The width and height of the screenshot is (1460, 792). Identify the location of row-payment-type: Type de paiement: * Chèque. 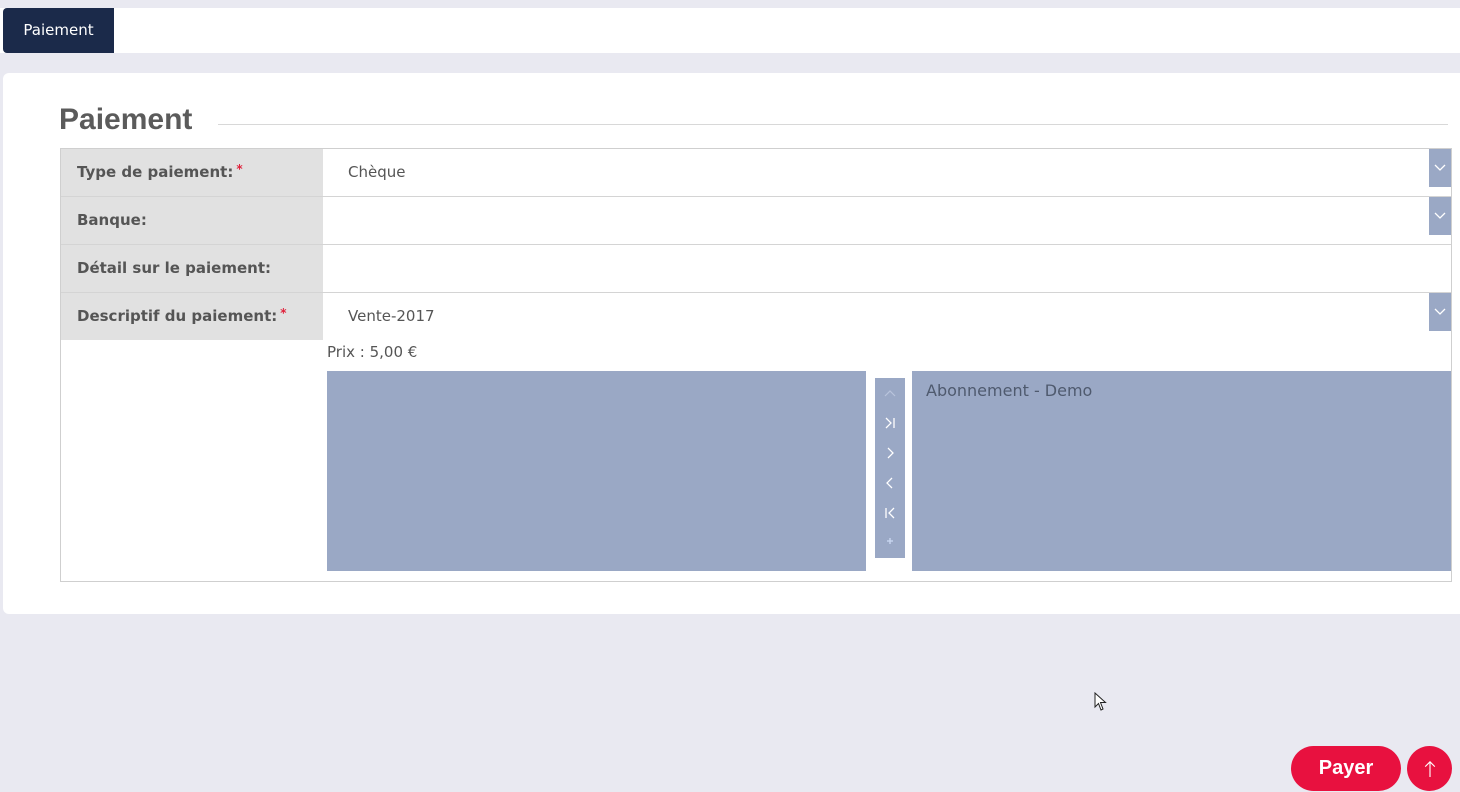
(756, 173).